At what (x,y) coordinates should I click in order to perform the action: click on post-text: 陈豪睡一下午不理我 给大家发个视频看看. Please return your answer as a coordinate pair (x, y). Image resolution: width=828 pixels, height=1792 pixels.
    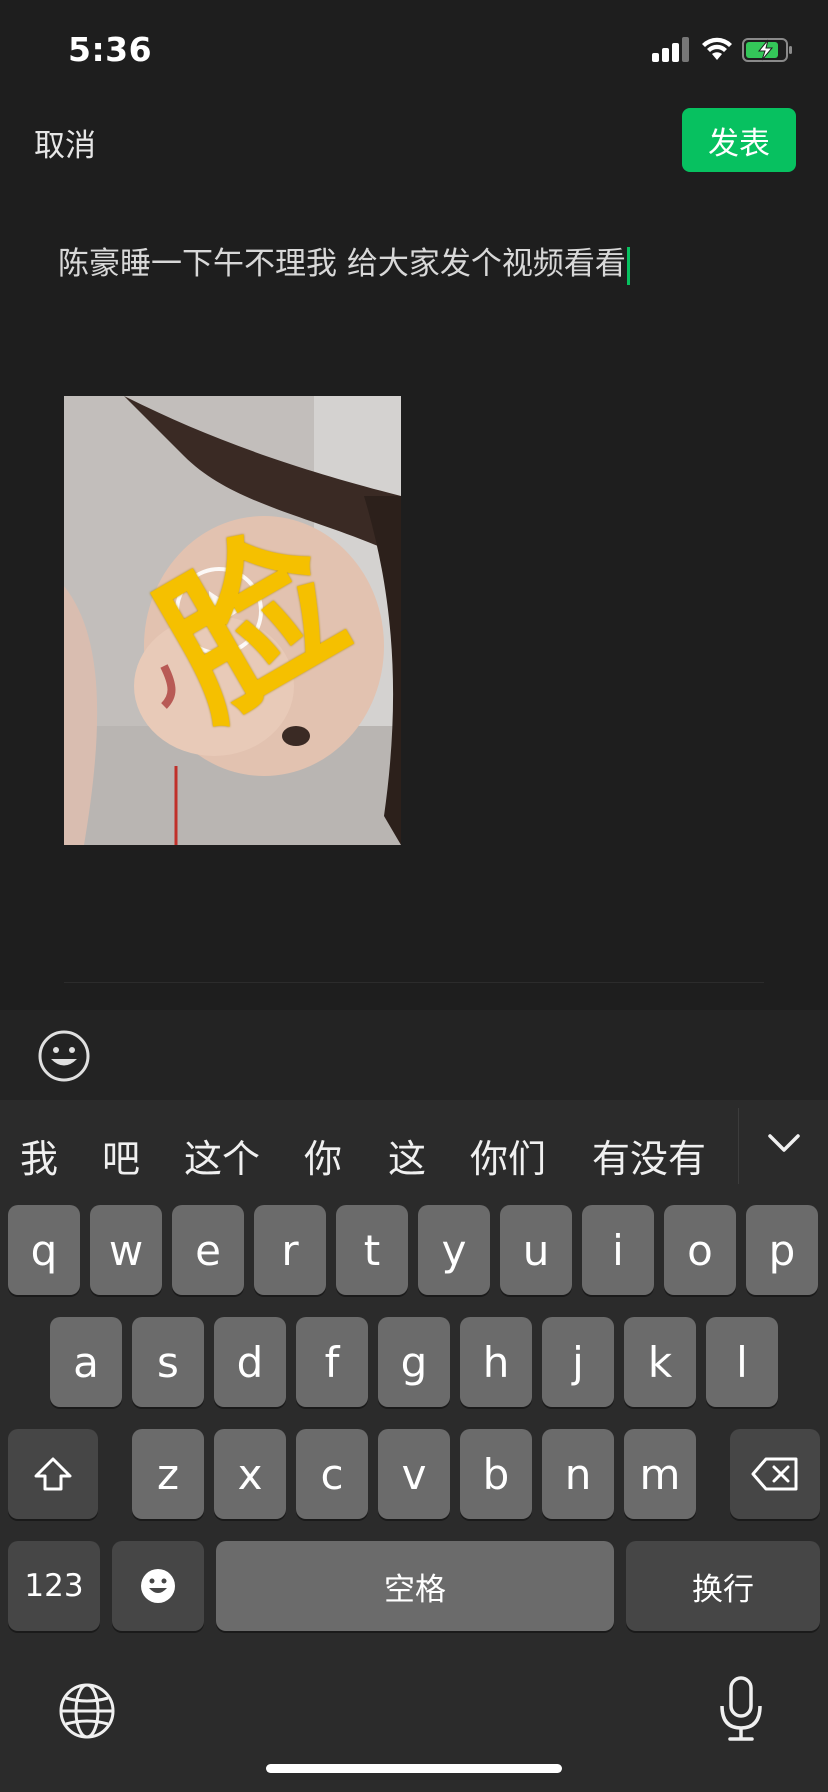
    Looking at the image, I should click on (342, 264).